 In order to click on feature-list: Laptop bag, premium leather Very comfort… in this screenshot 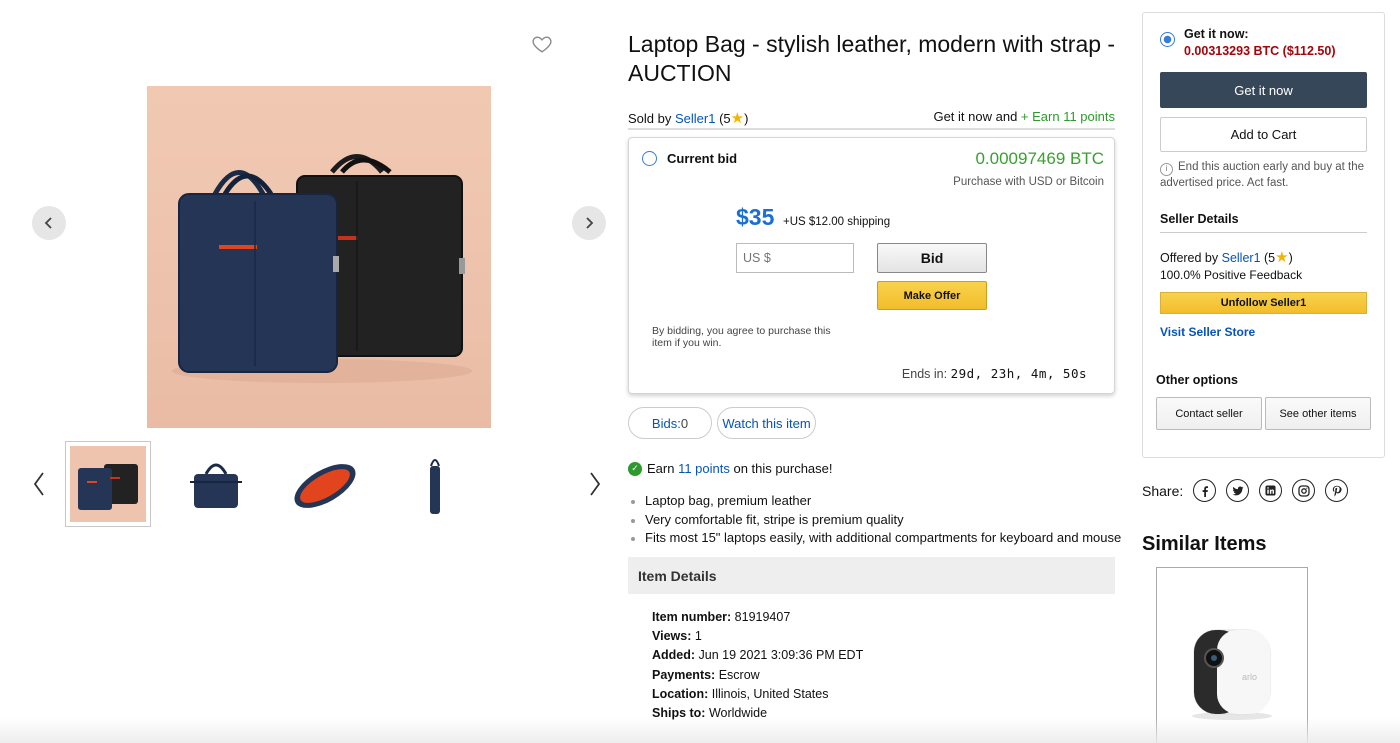, I will do `click(874, 520)`.